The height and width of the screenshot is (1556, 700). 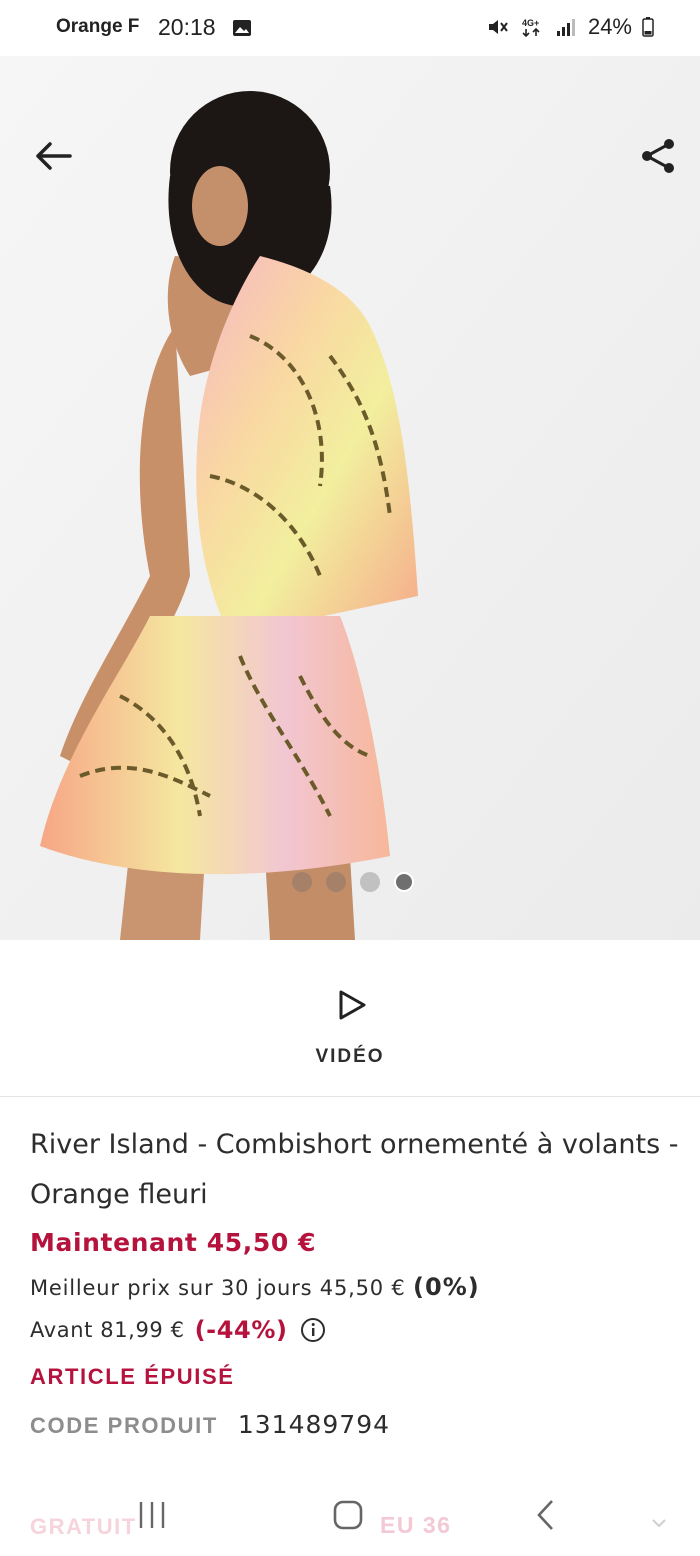 I want to click on divider, so click(x=350, y=1096).